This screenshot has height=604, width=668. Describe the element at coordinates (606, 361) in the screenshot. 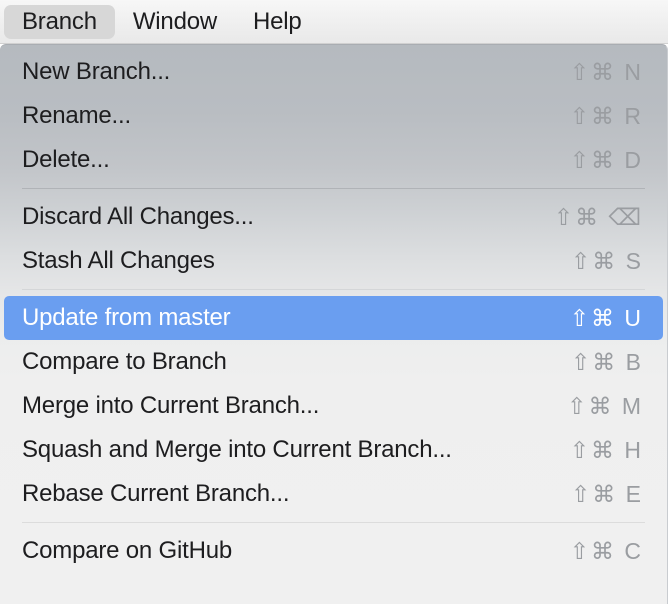

I see `menu-item-shortcut: ⇧⌘ B` at that location.